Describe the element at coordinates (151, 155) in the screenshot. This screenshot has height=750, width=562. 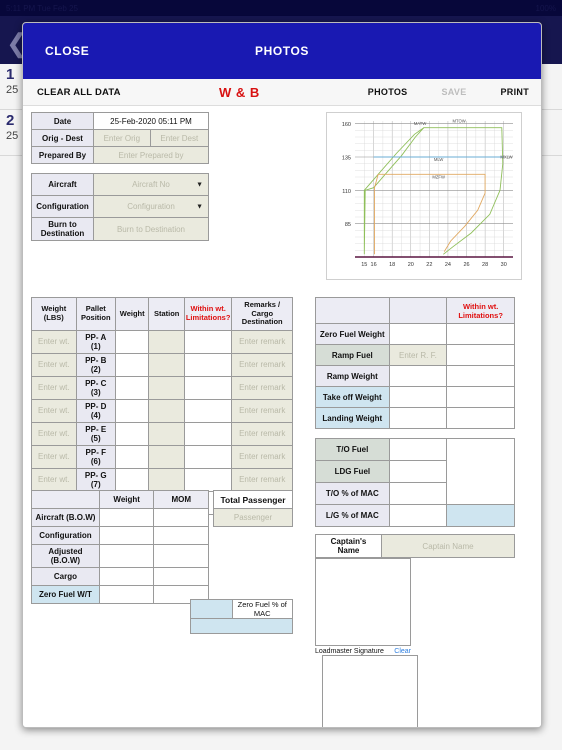
I see `prepared-by-input: Enter Prepared by` at that location.